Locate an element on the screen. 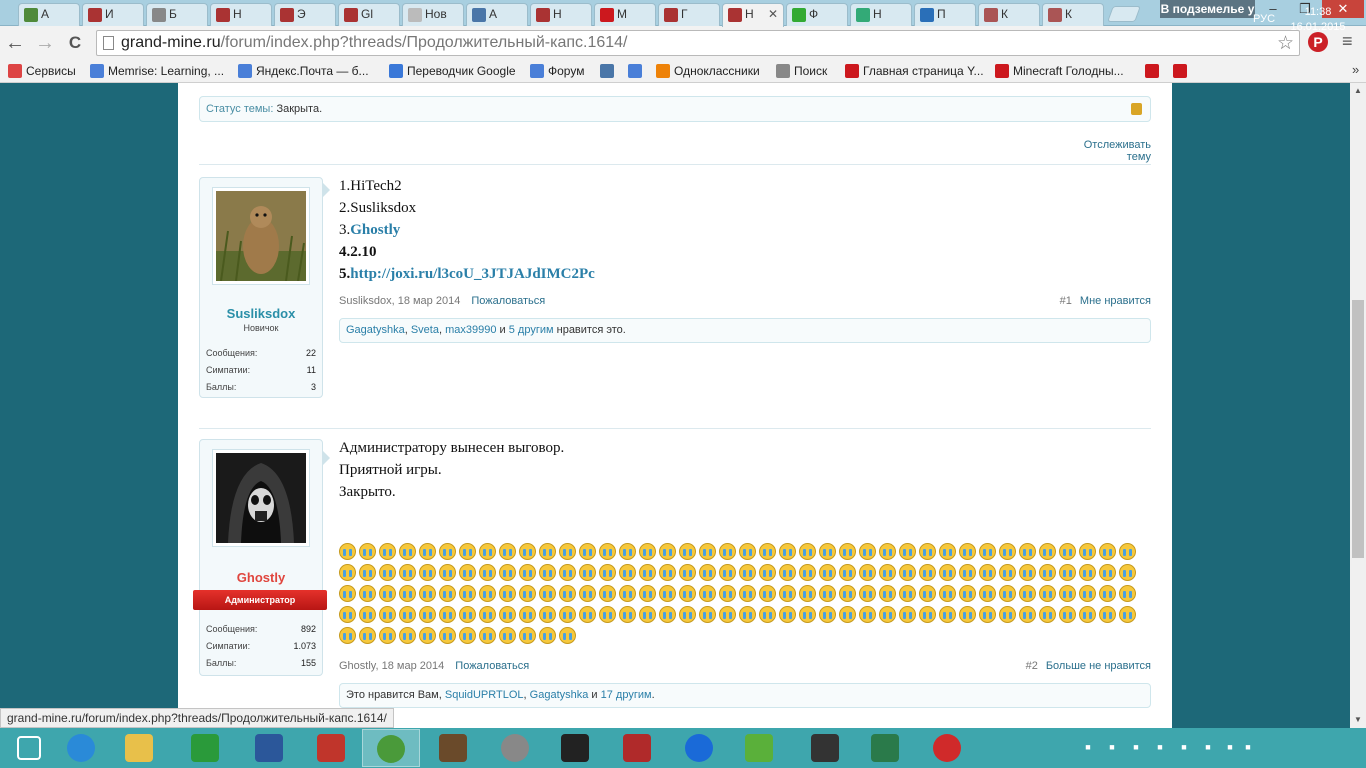  post-number: #2 is located at coordinates (1032, 666).